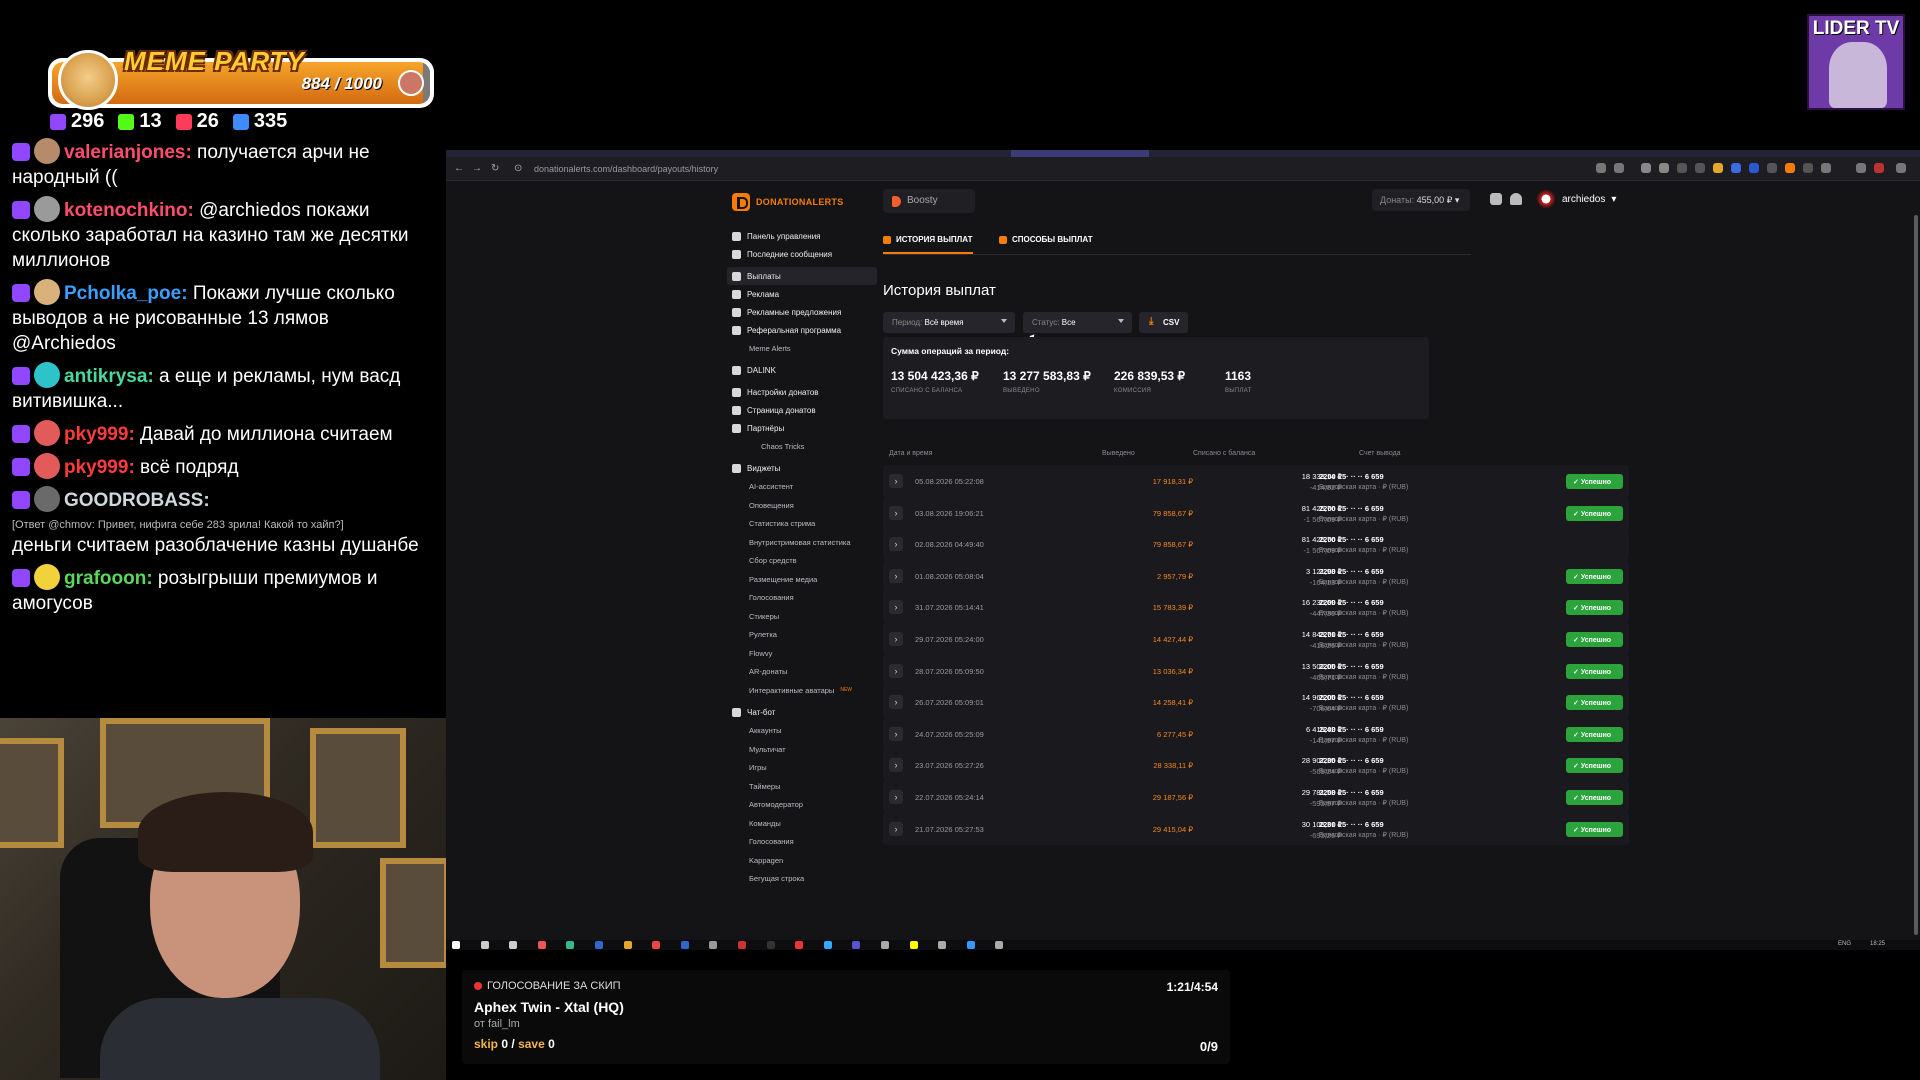  I want to click on sidebar-item: Настройки донатов, so click(802, 393).